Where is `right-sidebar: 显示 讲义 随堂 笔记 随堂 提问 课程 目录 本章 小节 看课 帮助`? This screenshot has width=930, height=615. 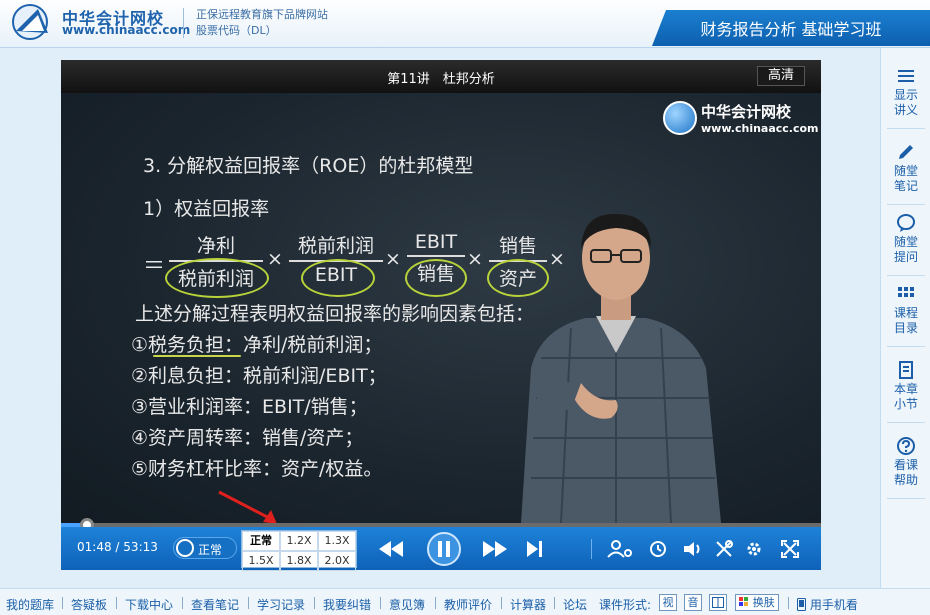 right-sidebar: 显示 讲义 随堂 笔记 随堂 提问 课程 目录 本章 小节 看课 帮助 is located at coordinates (905, 318).